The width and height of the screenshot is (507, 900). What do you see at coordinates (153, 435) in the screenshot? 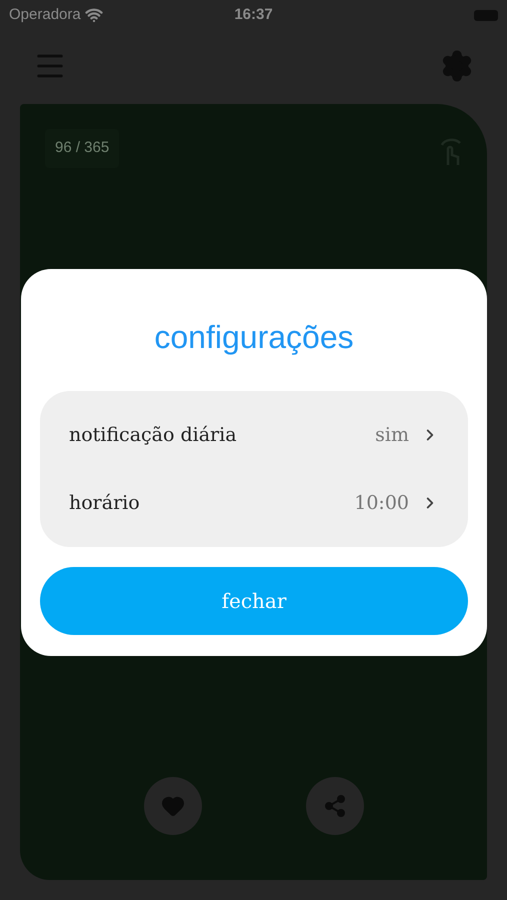
I see `setting-label: notificação diária` at bounding box center [153, 435].